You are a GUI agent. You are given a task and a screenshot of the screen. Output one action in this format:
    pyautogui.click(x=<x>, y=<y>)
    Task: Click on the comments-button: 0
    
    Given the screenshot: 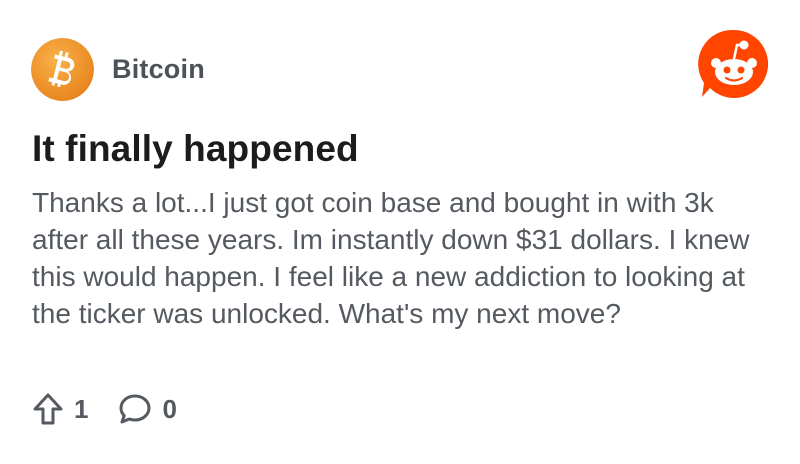 What is the action you would take?
    pyautogui.click(x=147, y=409)
    